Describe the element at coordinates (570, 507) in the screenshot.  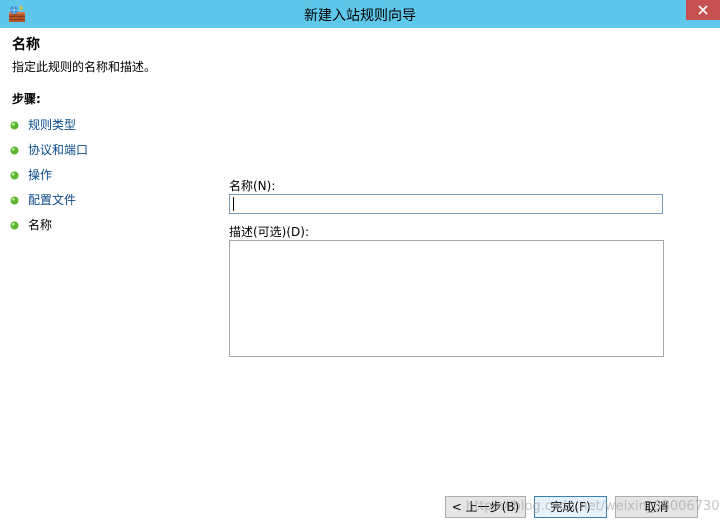
I see `finish-button: 完成(F)` at that location.